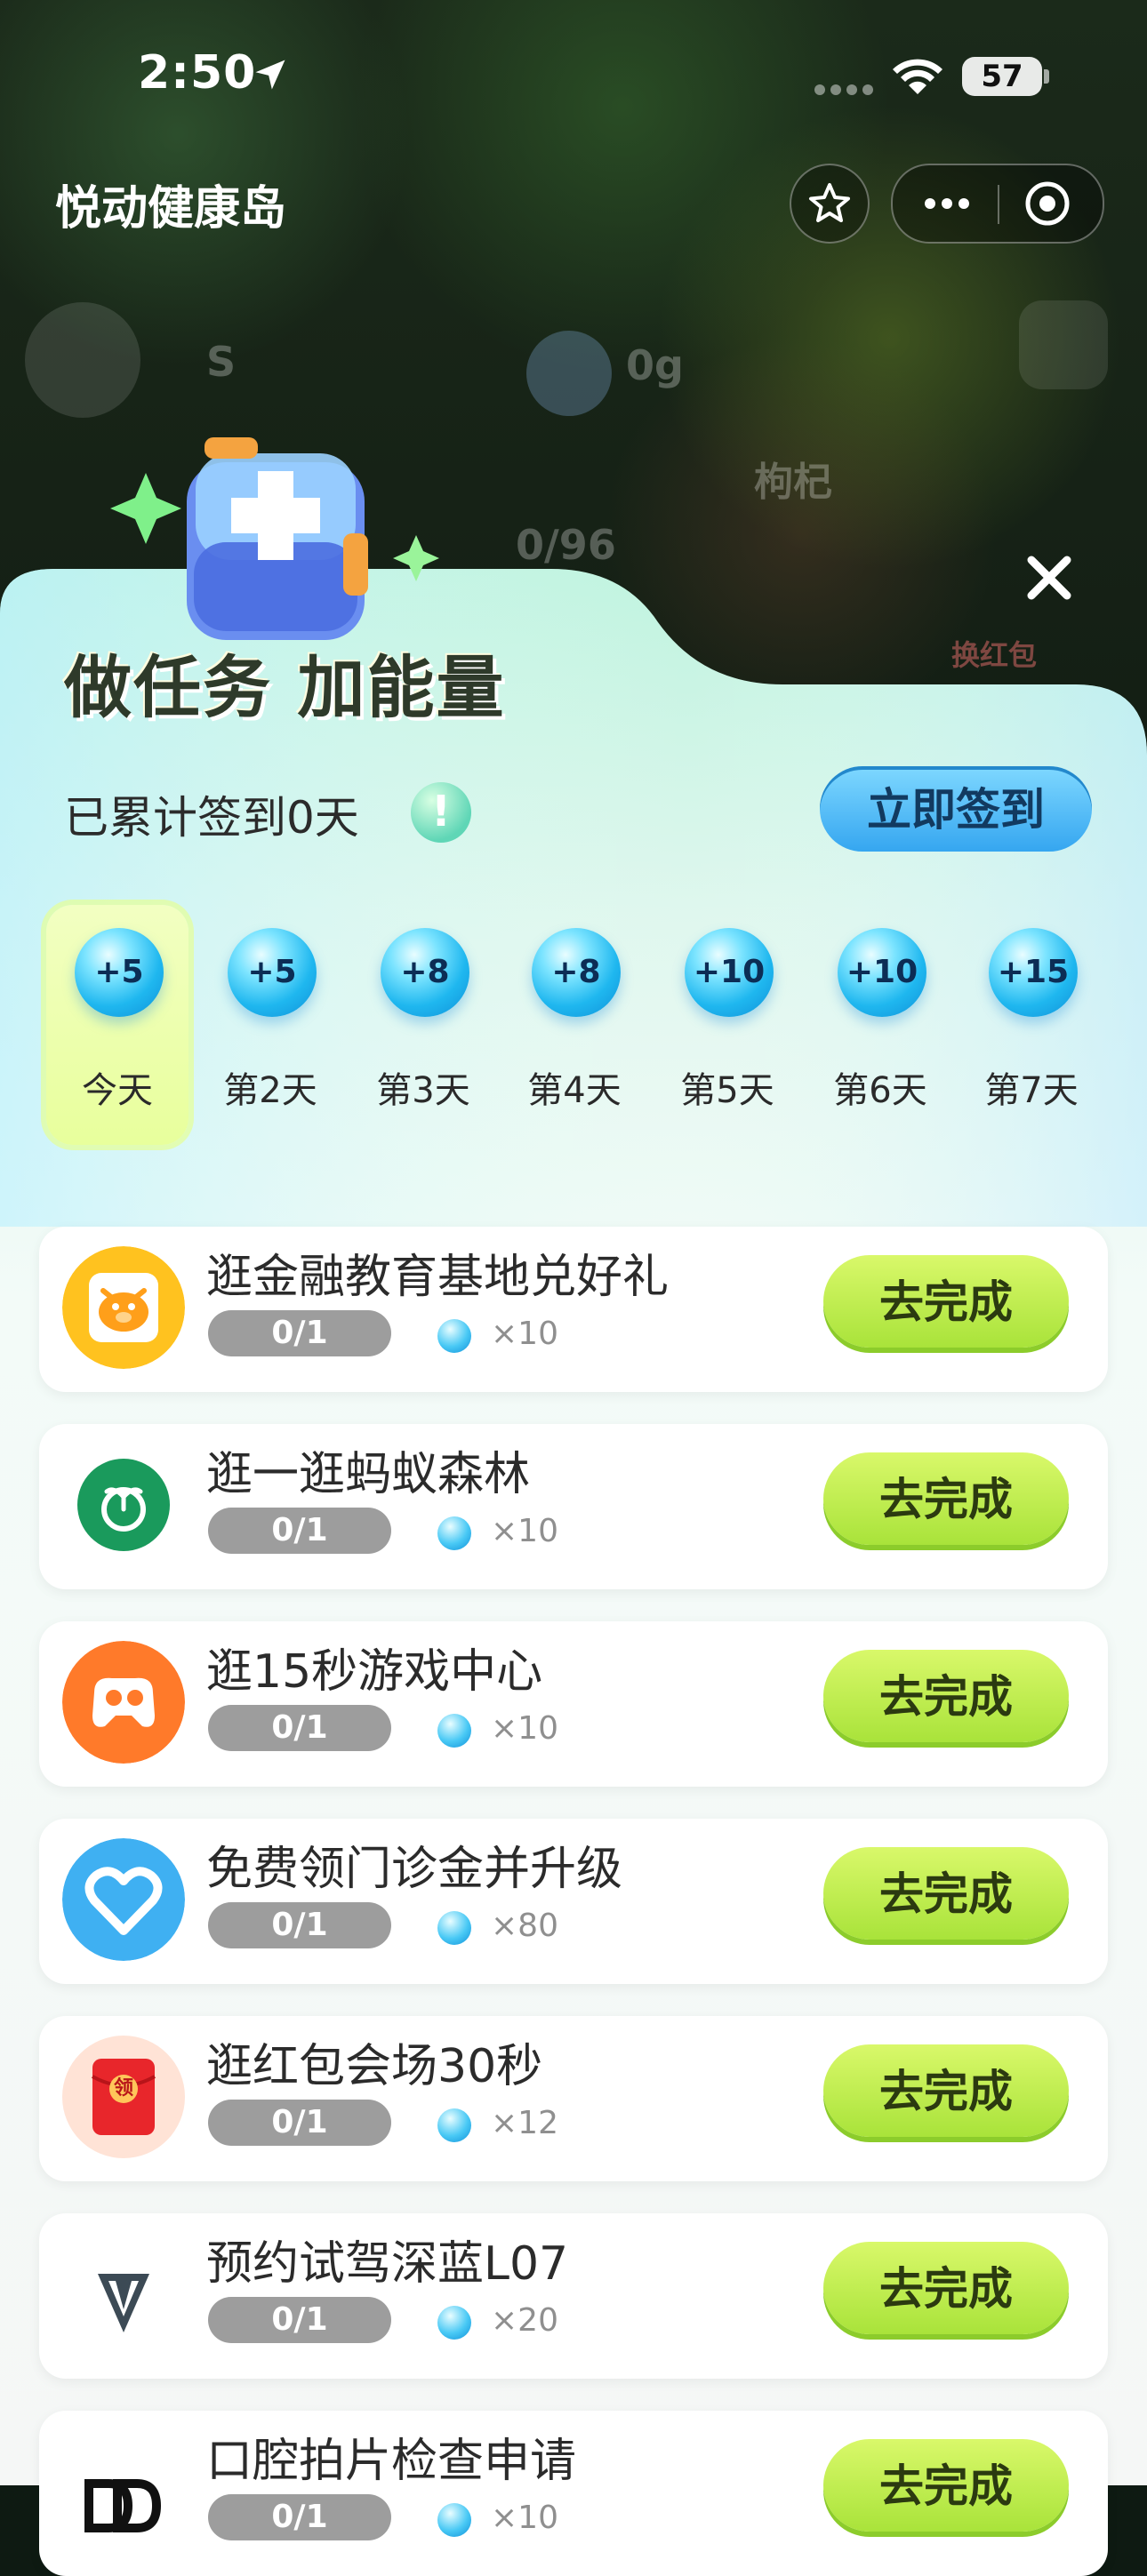 This screenshot has width=1147, height=2576. What do you see at coordinates (117, 1090) in the screenshot?
I see `day-label: 今天` at bounding box center [117, 1090].